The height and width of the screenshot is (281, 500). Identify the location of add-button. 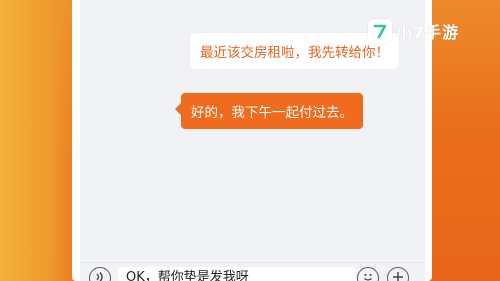
(398, 274).